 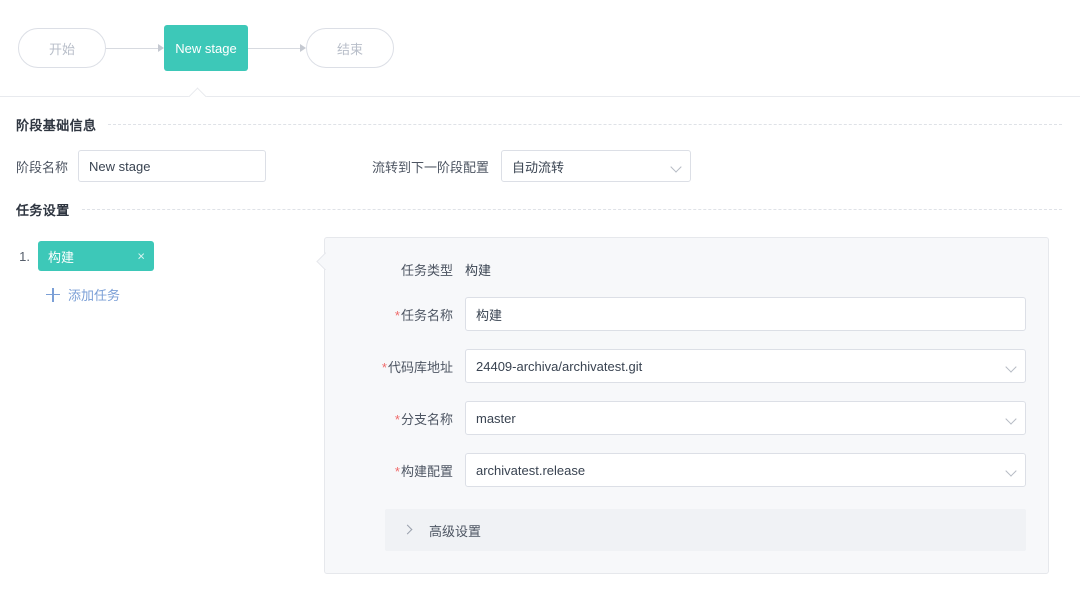 I want to click on field-flow-config: 流转到下一阶段配置 自动流转, so click(x=532, y=166).